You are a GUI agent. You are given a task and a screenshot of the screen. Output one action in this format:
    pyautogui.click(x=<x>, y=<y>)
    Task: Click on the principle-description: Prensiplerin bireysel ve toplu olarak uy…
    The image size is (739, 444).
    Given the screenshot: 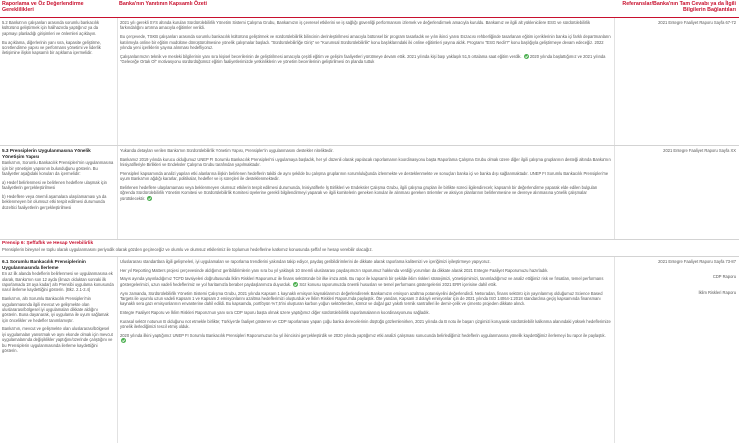 What is the action you would take?
    pyautogui.click(x=187, y=249)
    